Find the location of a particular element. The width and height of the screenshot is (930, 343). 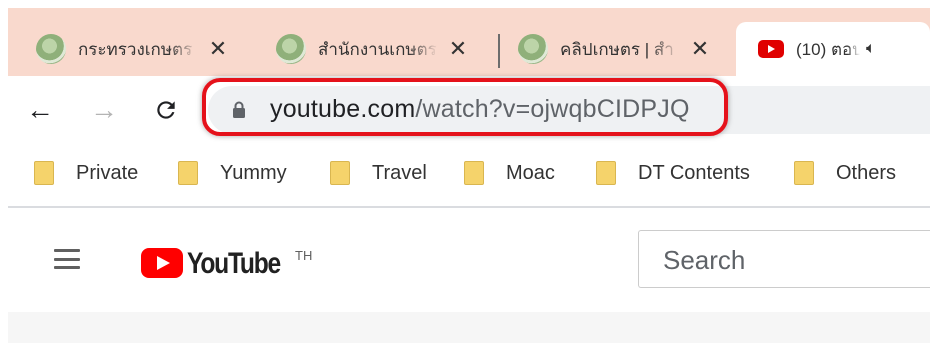

bookmark-label: Travel is located at coordinates (399, 172).